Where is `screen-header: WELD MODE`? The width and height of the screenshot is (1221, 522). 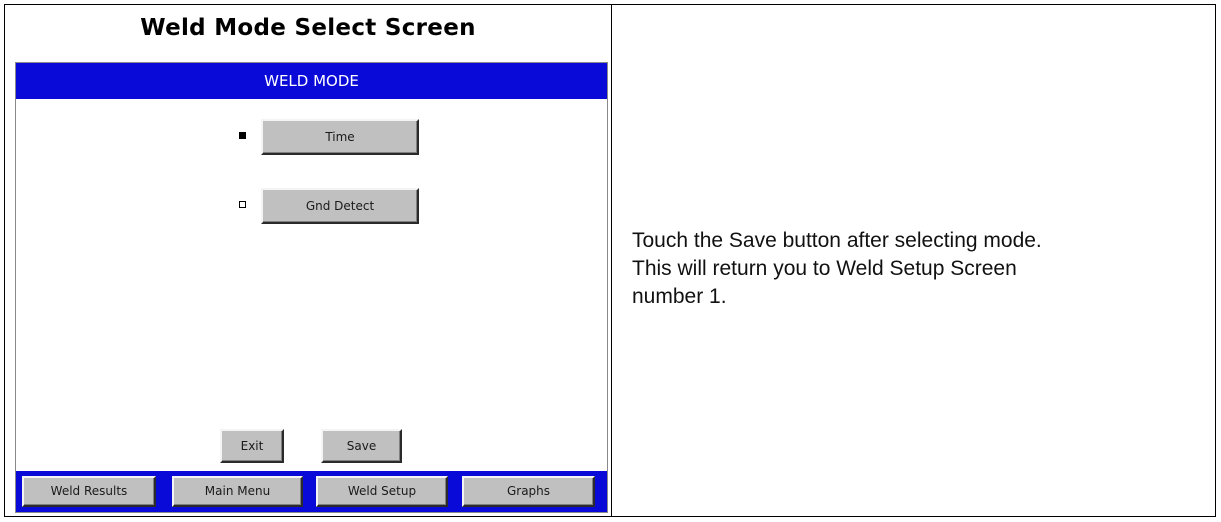
screen-header: WELD MODE is located at coordinates (311, 81).